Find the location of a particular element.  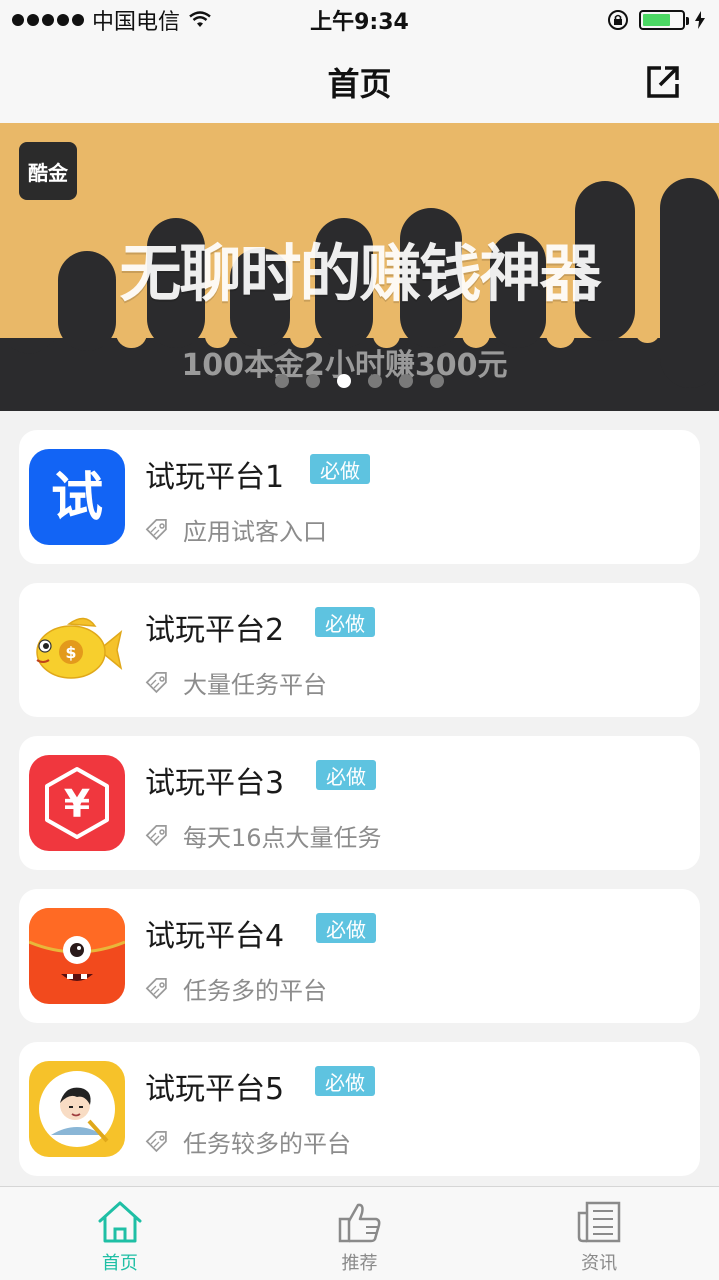

app-title: 试玩平台2 is located at coordinates (215, 630).